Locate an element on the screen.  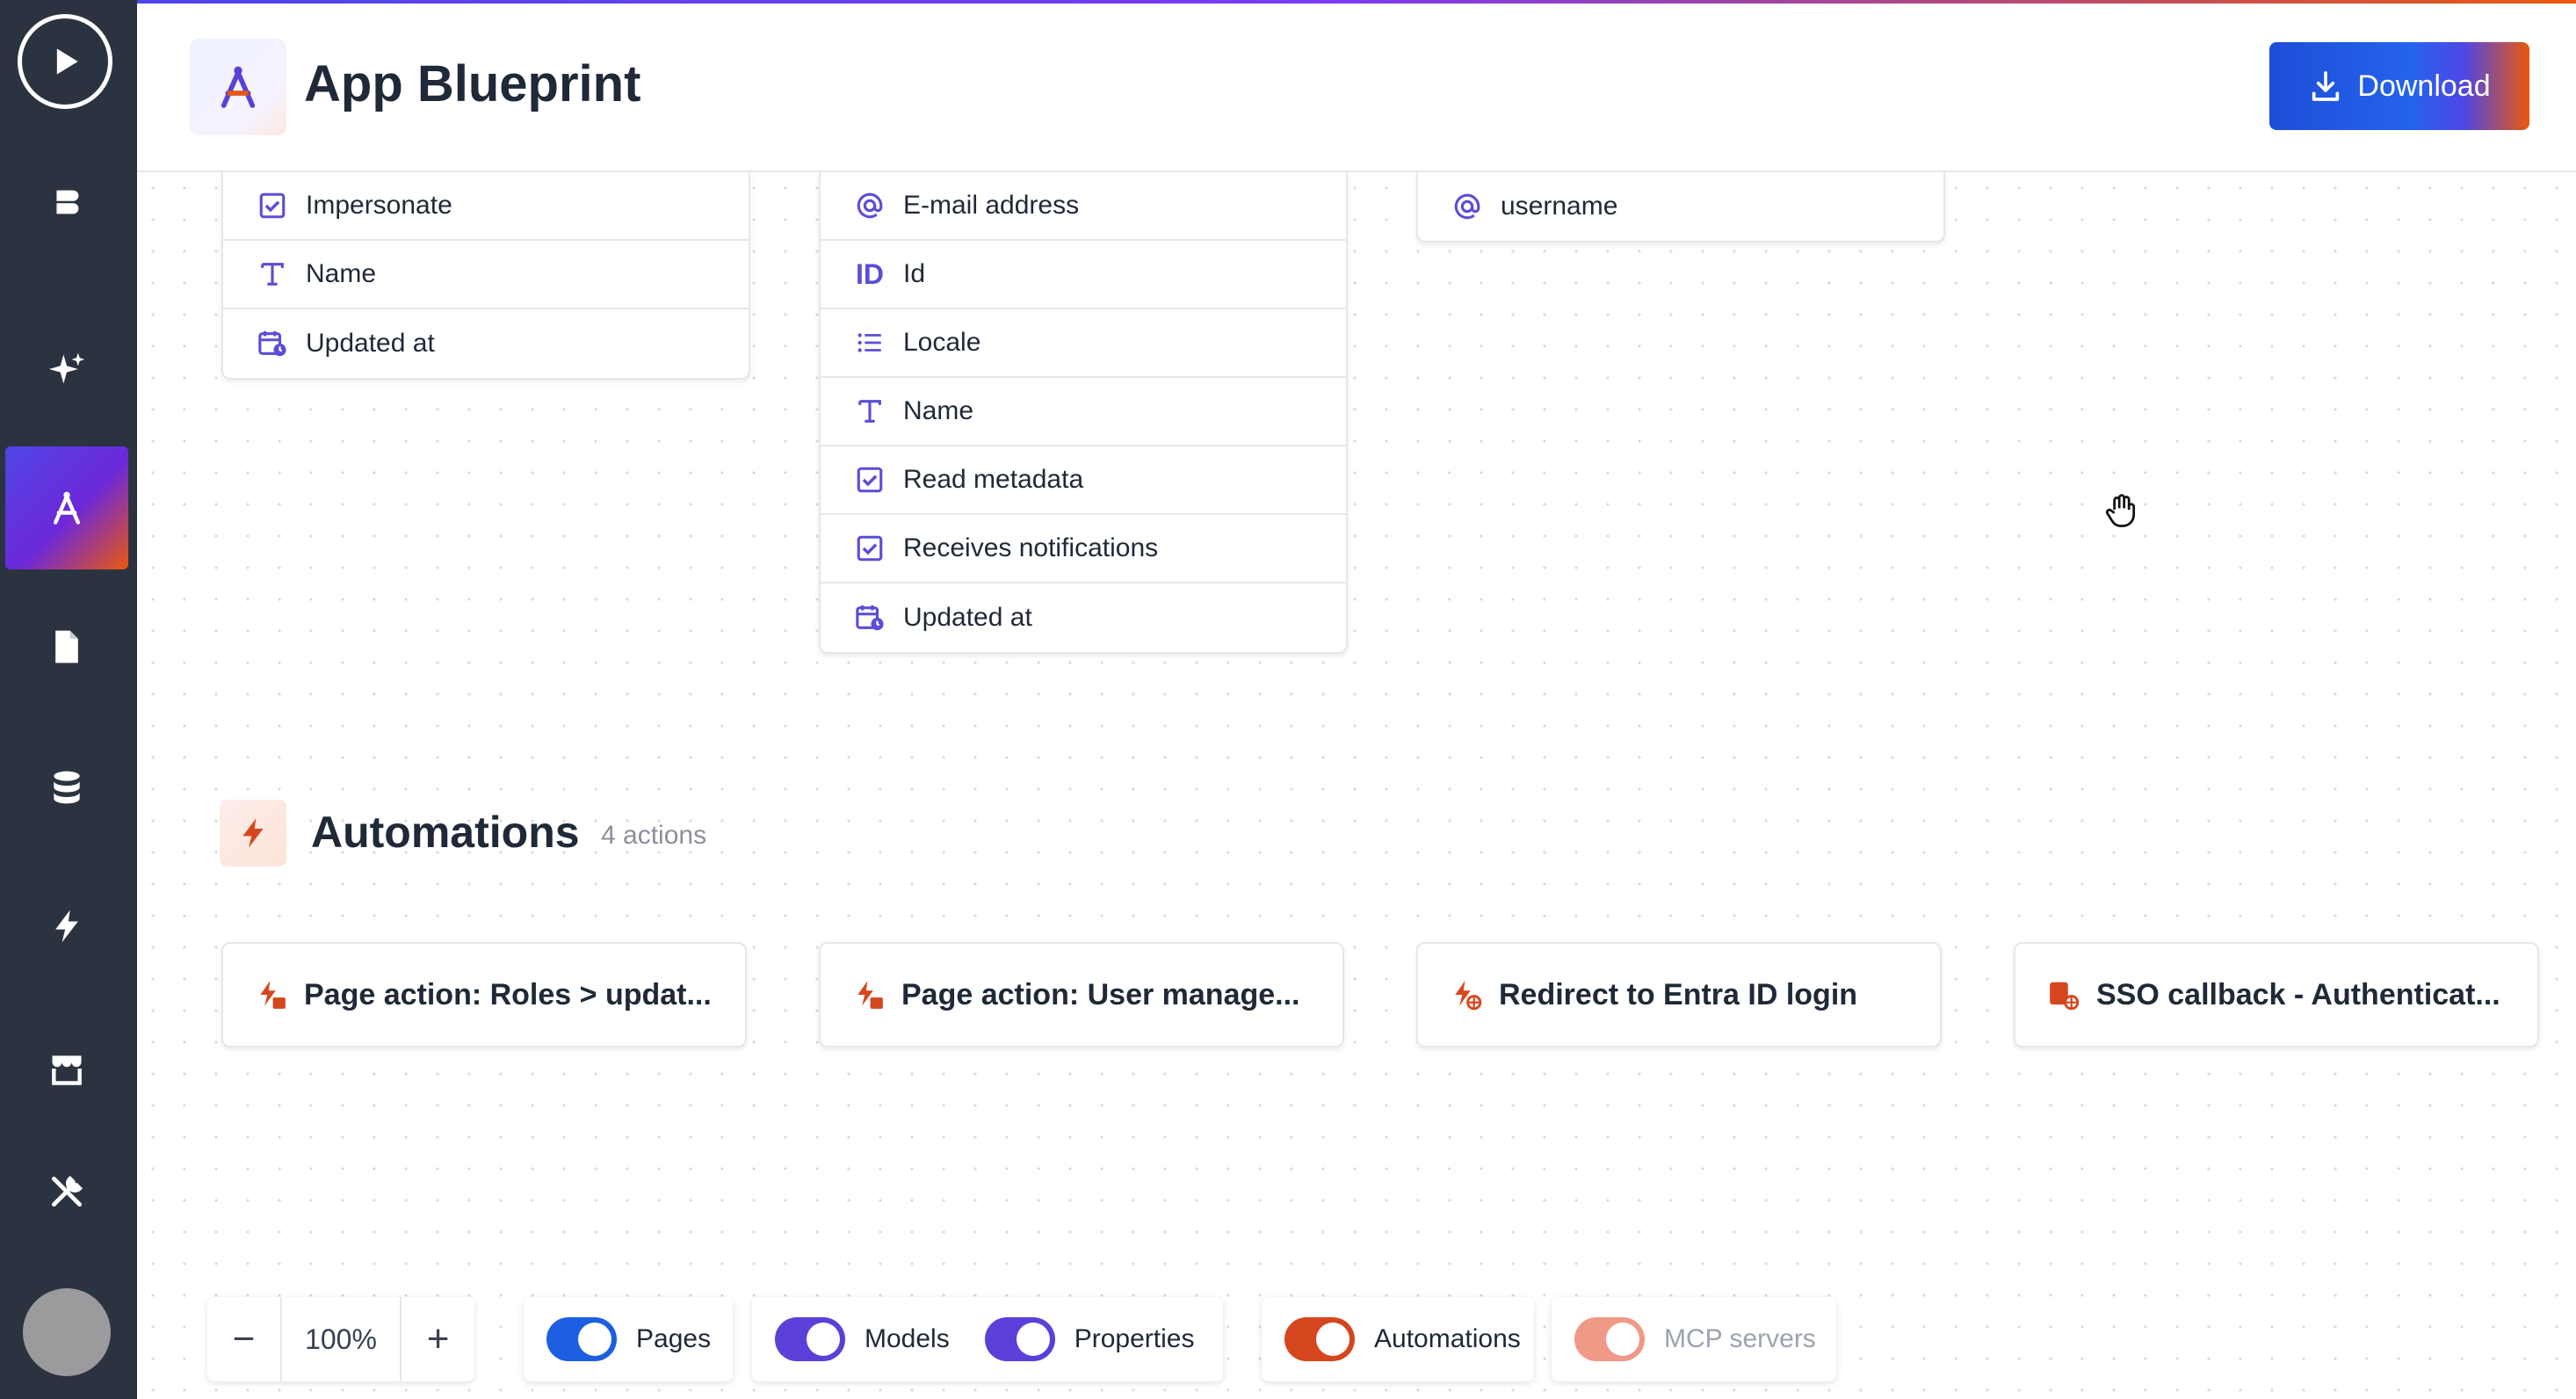
automations-title: Automations is located at coordinates (445, 832).